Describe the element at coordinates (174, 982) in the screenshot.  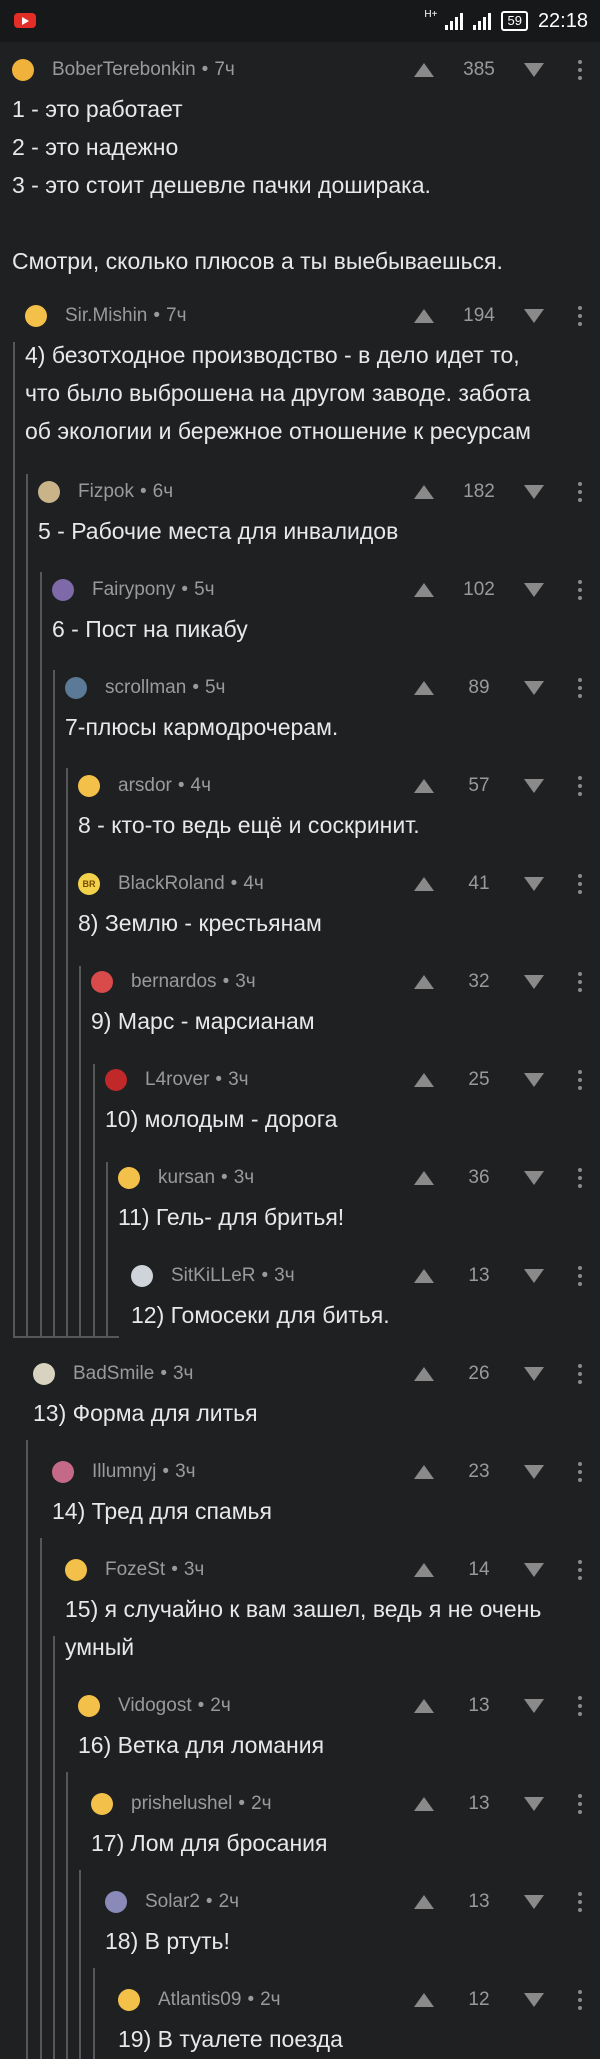
I see `author-link: bernardos` at that location.